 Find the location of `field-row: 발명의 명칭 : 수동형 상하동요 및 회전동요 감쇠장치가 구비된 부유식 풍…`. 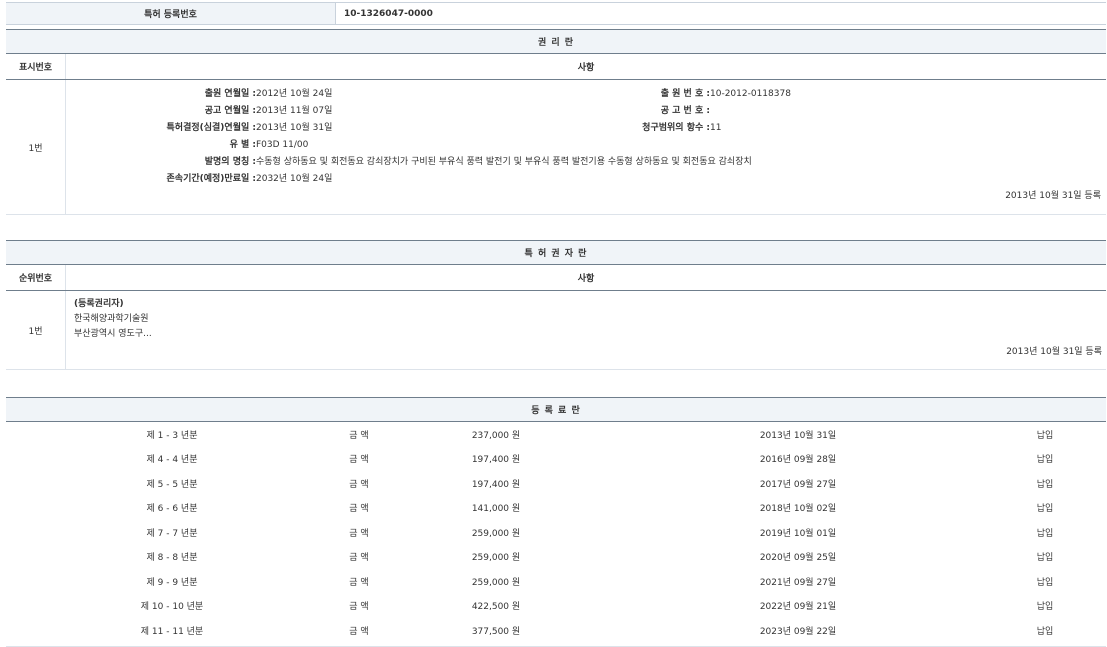

field-row: 발명의 명칭 : 수동형 상하동요 및 회전동요 감쇠장치가 구비된 부유식 풍… is located at coordinates (586, 162).